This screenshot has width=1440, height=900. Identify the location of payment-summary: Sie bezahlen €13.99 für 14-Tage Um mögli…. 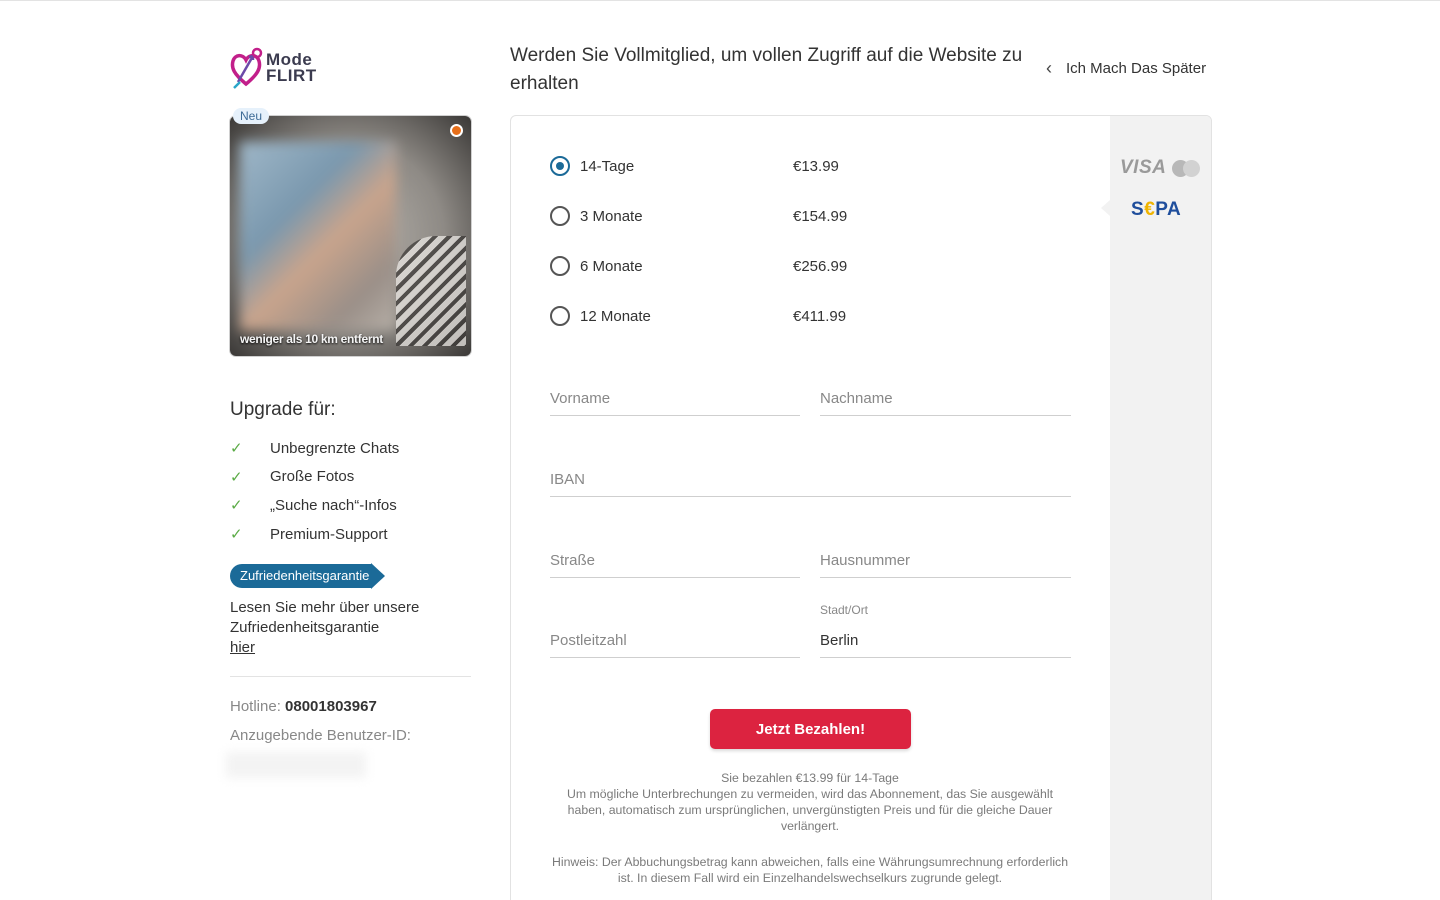
(810, 802).